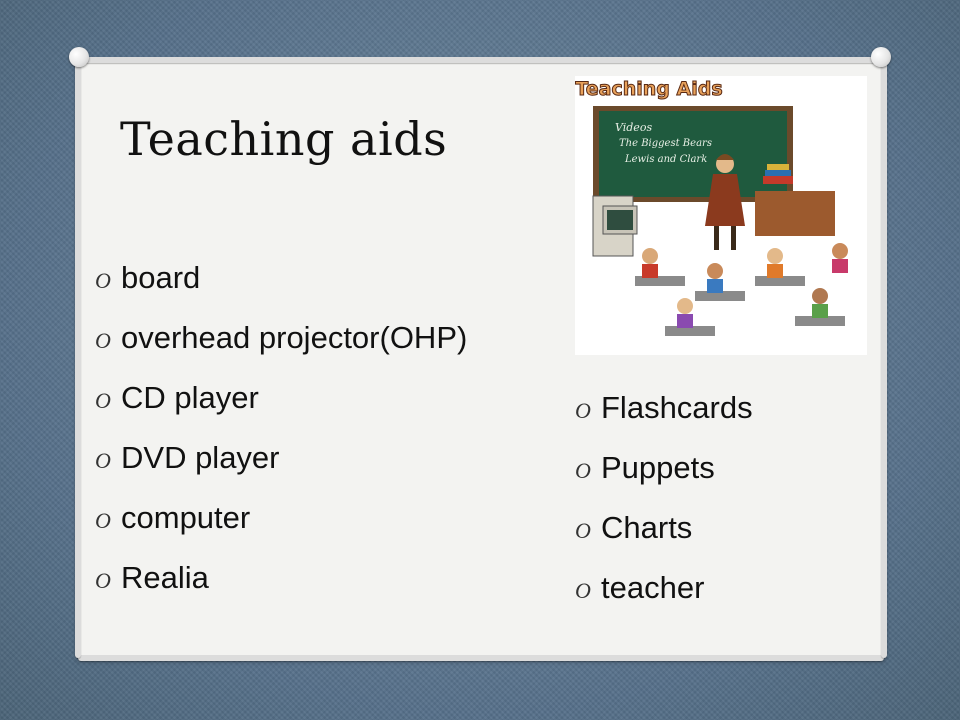  I want to click on list-item-text: CD player, so click(190, 397).